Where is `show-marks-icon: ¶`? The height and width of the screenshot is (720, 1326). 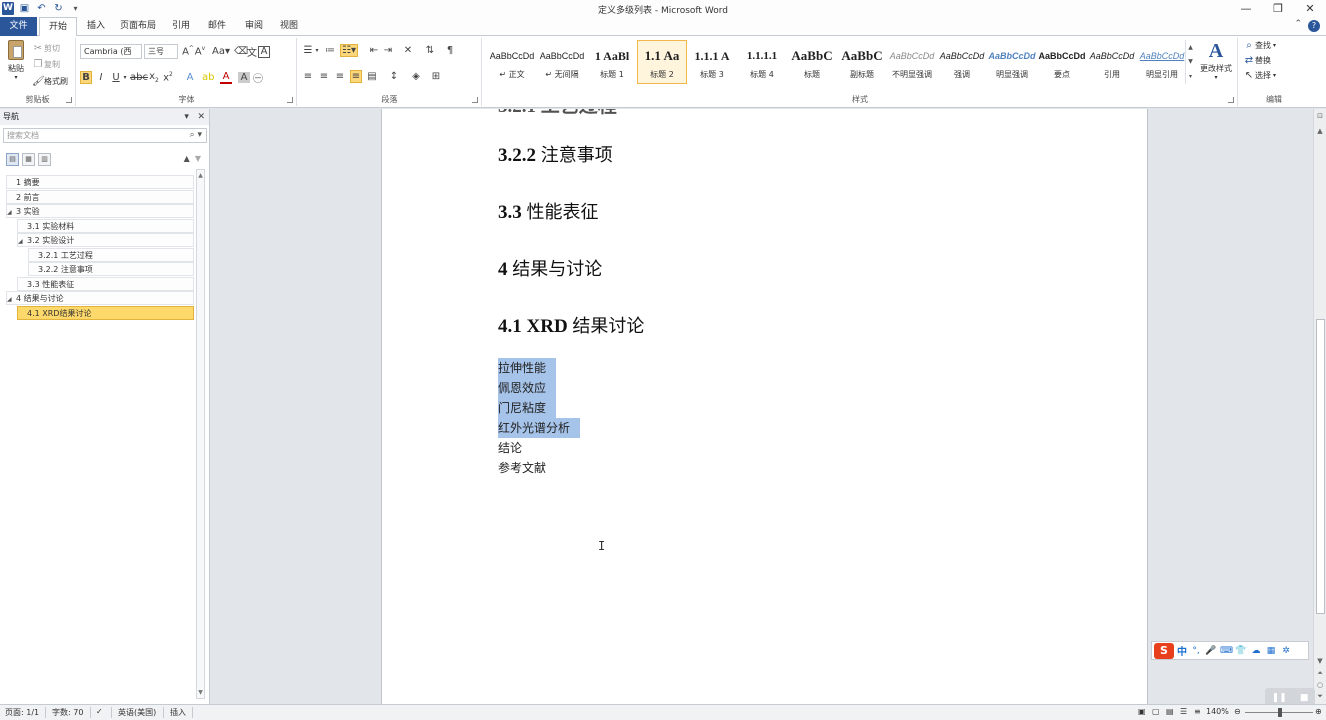
show-marks-icon: ¶ is located at coordinates (450, 50).